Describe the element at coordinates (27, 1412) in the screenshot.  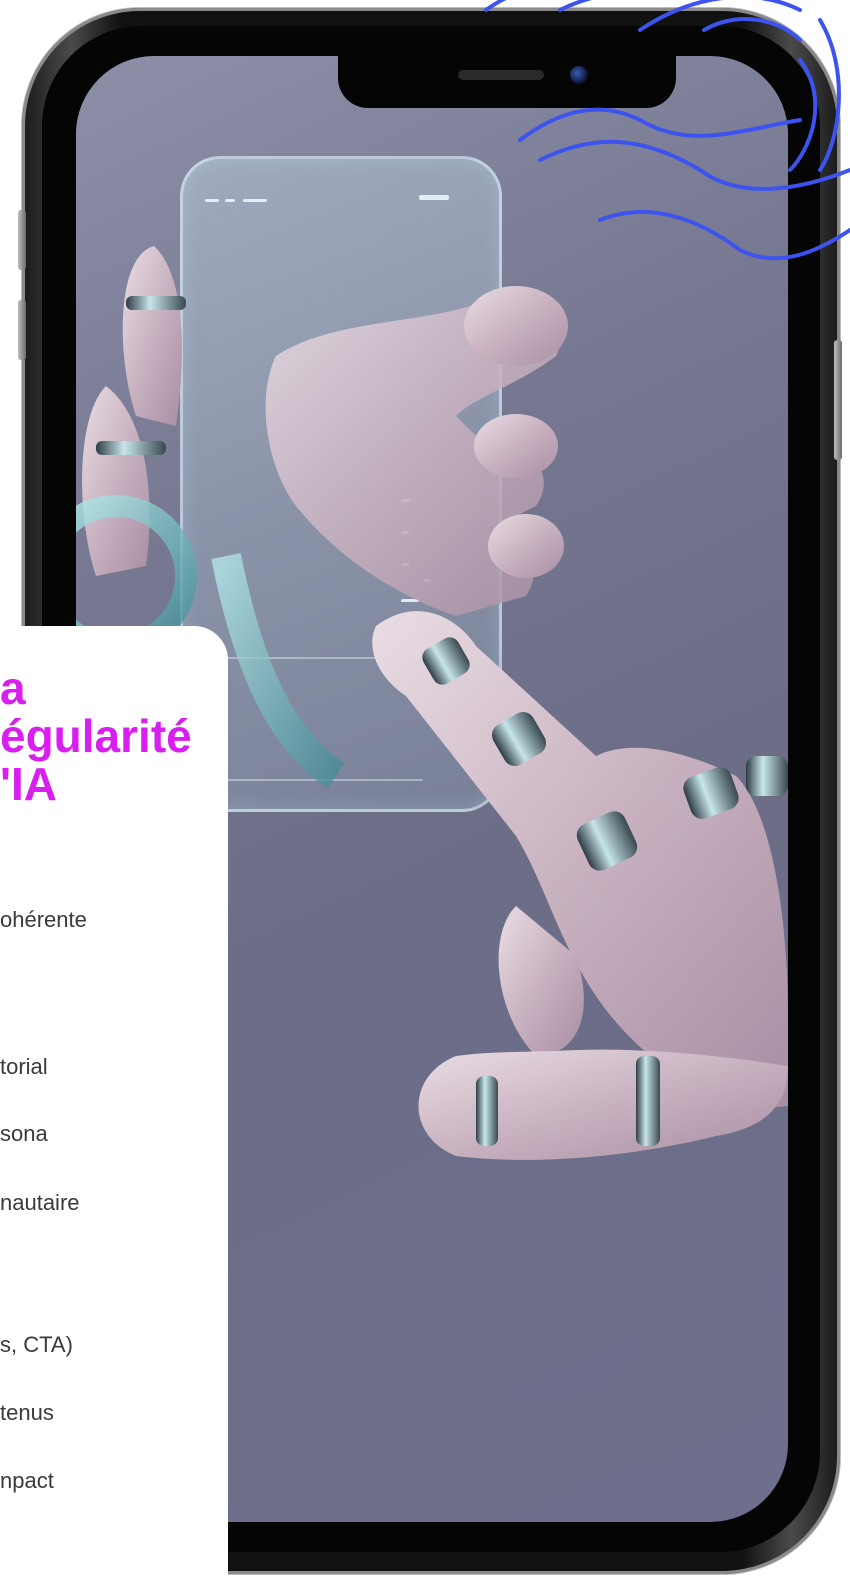
I see `list-item: tenus` at that location.